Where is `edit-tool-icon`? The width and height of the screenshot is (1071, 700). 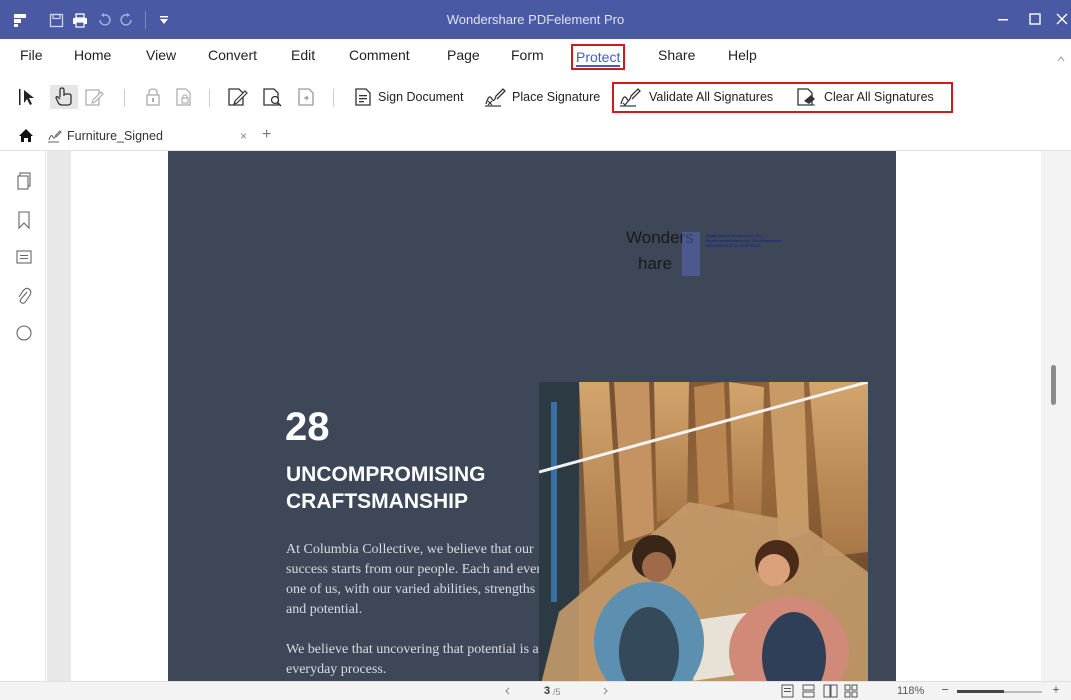 edit-tool-icon is located at coordinates (94, 97).